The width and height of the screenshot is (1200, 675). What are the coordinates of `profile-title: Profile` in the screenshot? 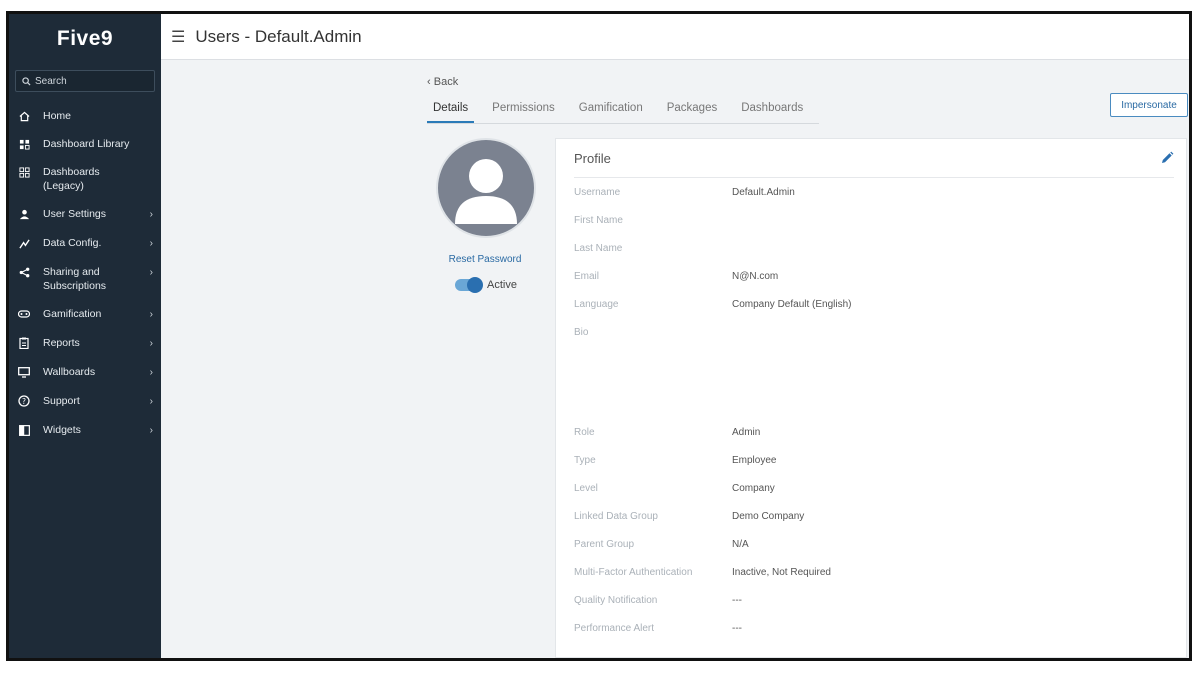 It's located at (592, 158).